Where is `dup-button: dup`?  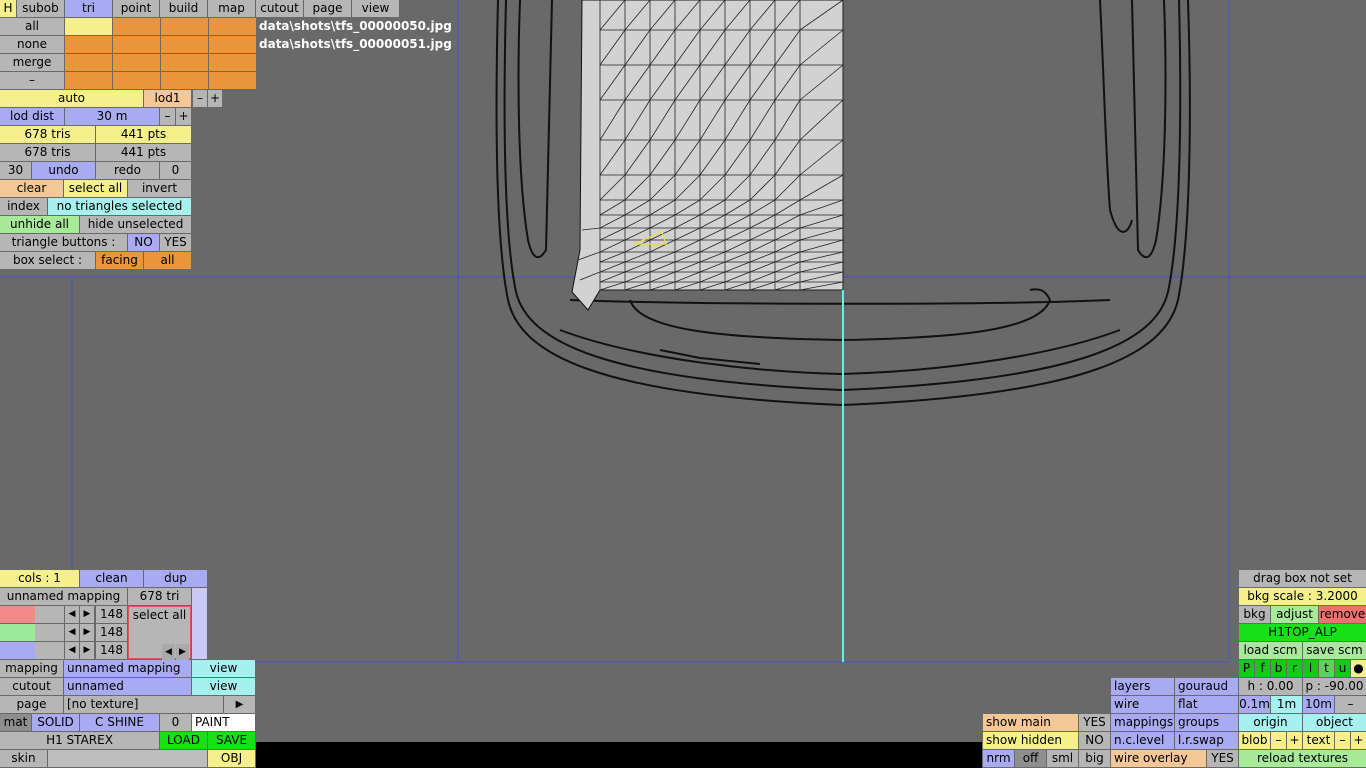 dup-button: dup is located at coordinates (175, 578).